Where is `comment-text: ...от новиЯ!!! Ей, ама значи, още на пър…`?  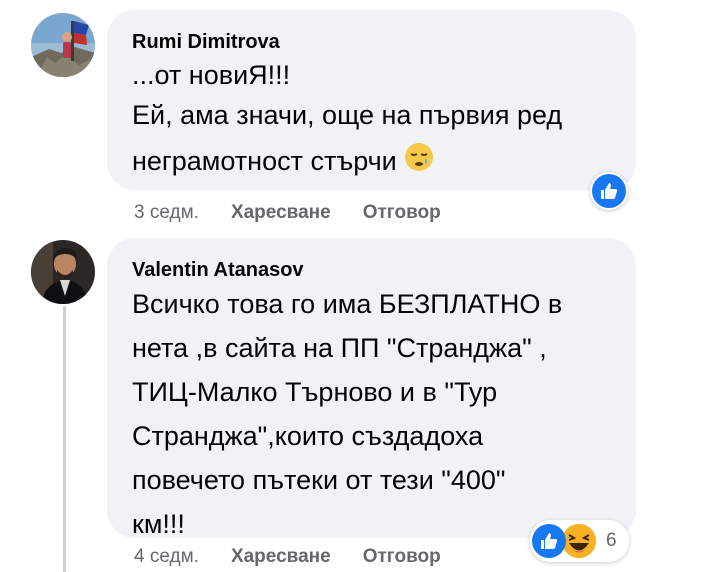
comment-text: ...от новиЯ!!! Ей, ама значи, още на пър… is located at coordinates (371, 122).